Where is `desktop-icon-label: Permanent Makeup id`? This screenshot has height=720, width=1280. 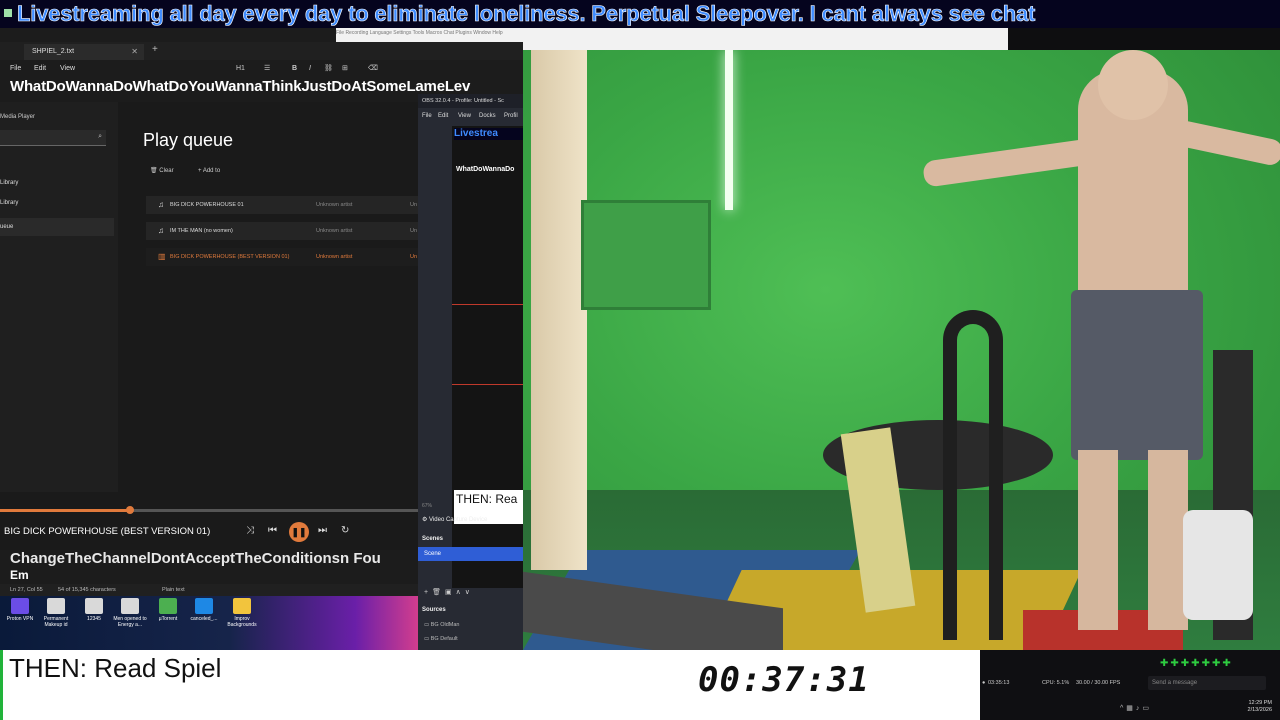
desktop-icon-label: Permanent Makeup id is located at coordinates (56, 622).